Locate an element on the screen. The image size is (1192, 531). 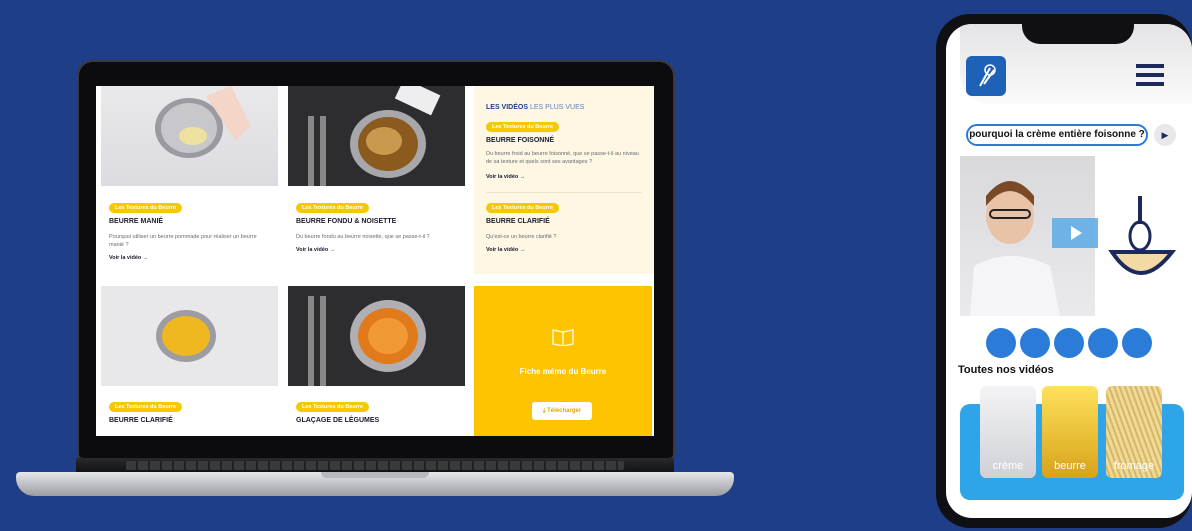
whisk-bowl-icon is located at coordinates (1142, 235).